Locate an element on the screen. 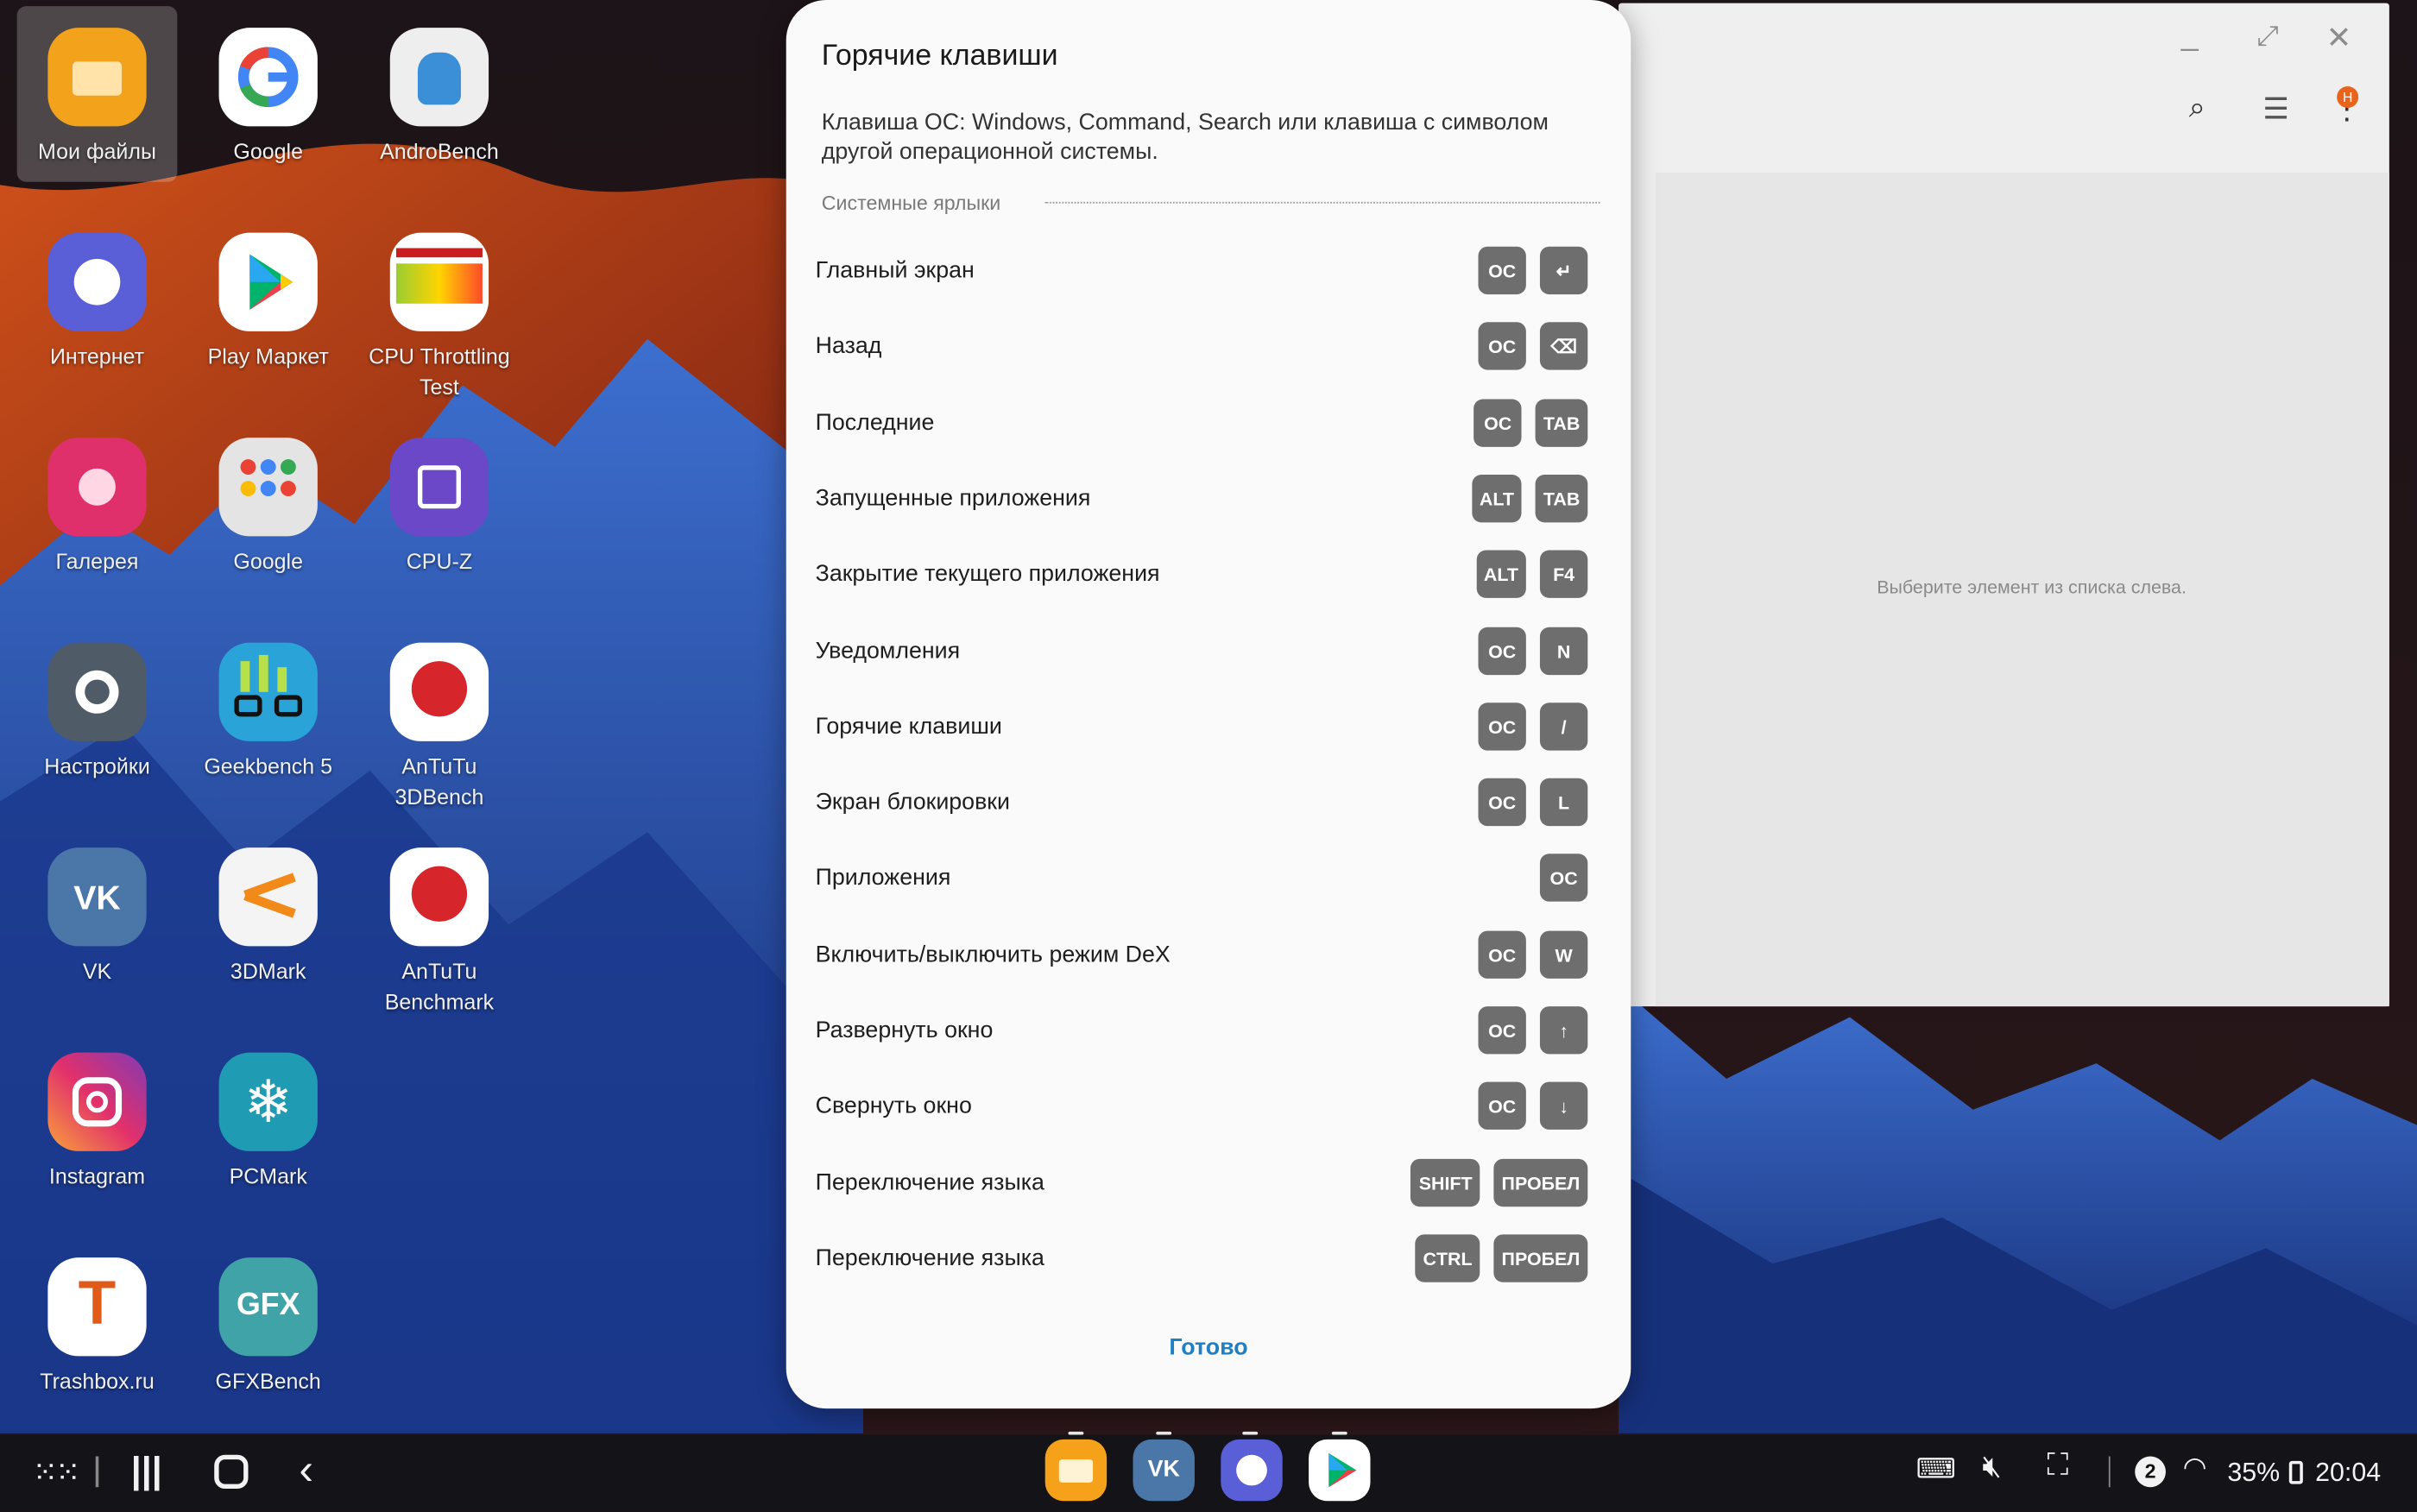 Image resolution: width=2417 pixels, height=1512 pixels. close-icon: ✕ is located at coordinates (2339, 37).